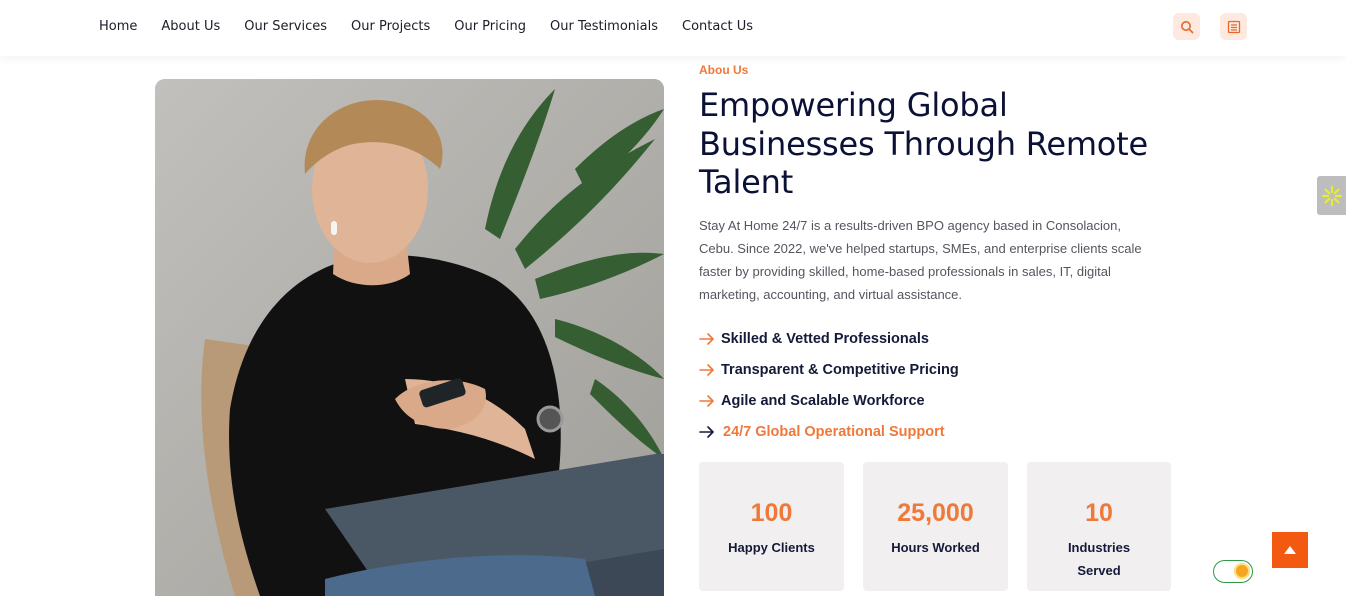 The height and width of the screenshot is (596, 1346). I want to click on feature-label: Skilled & Vetted Professionals, so click(825, 338).